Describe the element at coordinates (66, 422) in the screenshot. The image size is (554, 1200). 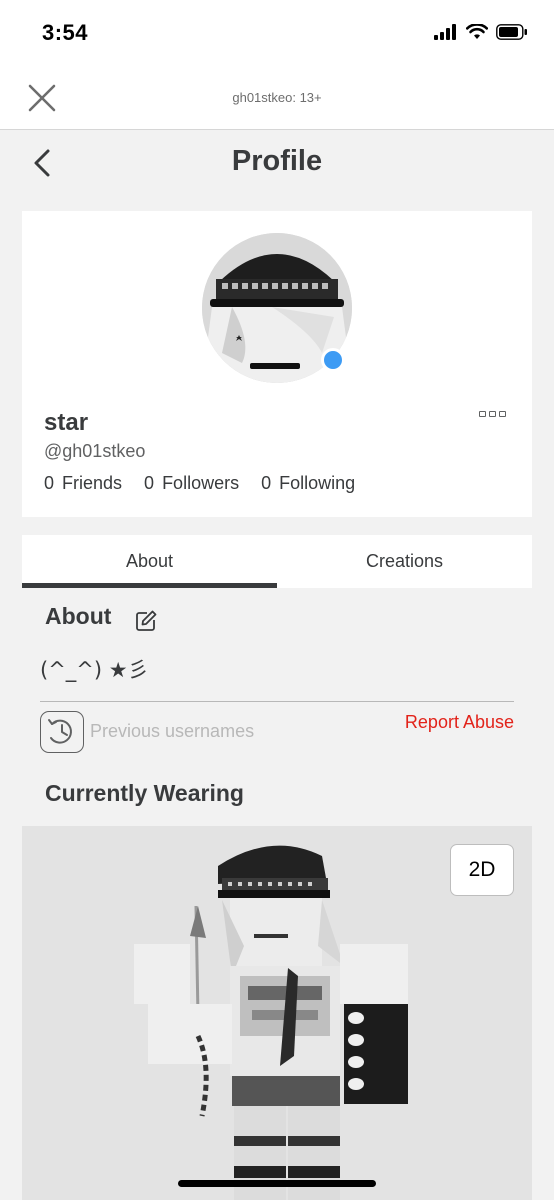
I see `display-name: star` at that location.